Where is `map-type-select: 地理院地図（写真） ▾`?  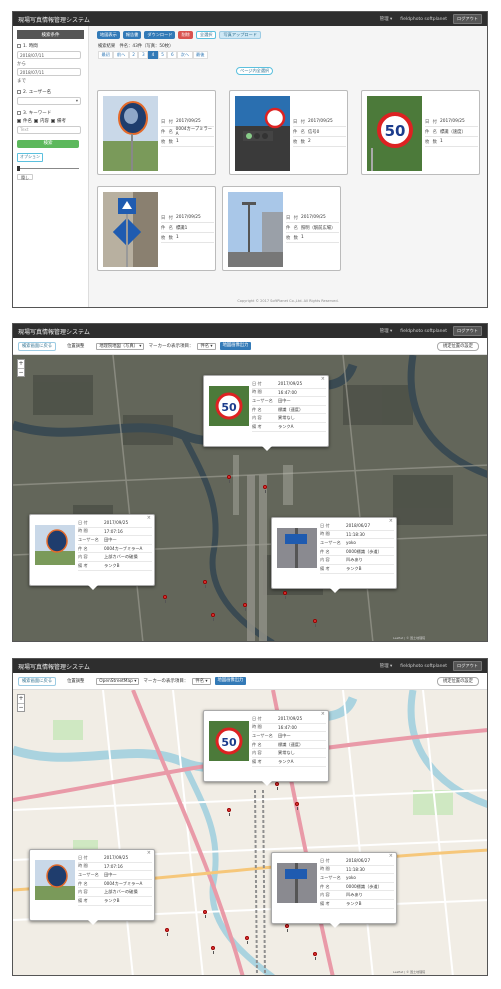 map-type-select: 地理院地図（写真） ▾ is located at coordinates (120, 346).